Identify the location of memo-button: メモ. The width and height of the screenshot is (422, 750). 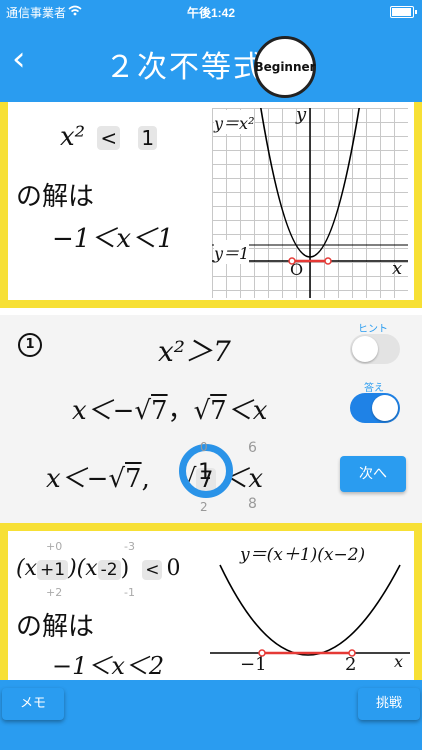
(33, 704).